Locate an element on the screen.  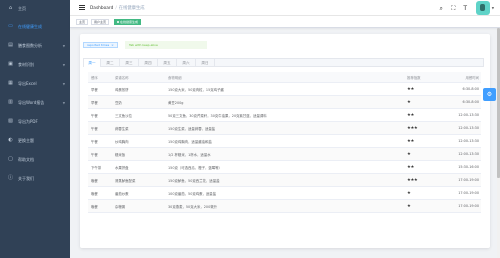
sidebar-item-label: 关于我们 is located at coordinates (26, 178).